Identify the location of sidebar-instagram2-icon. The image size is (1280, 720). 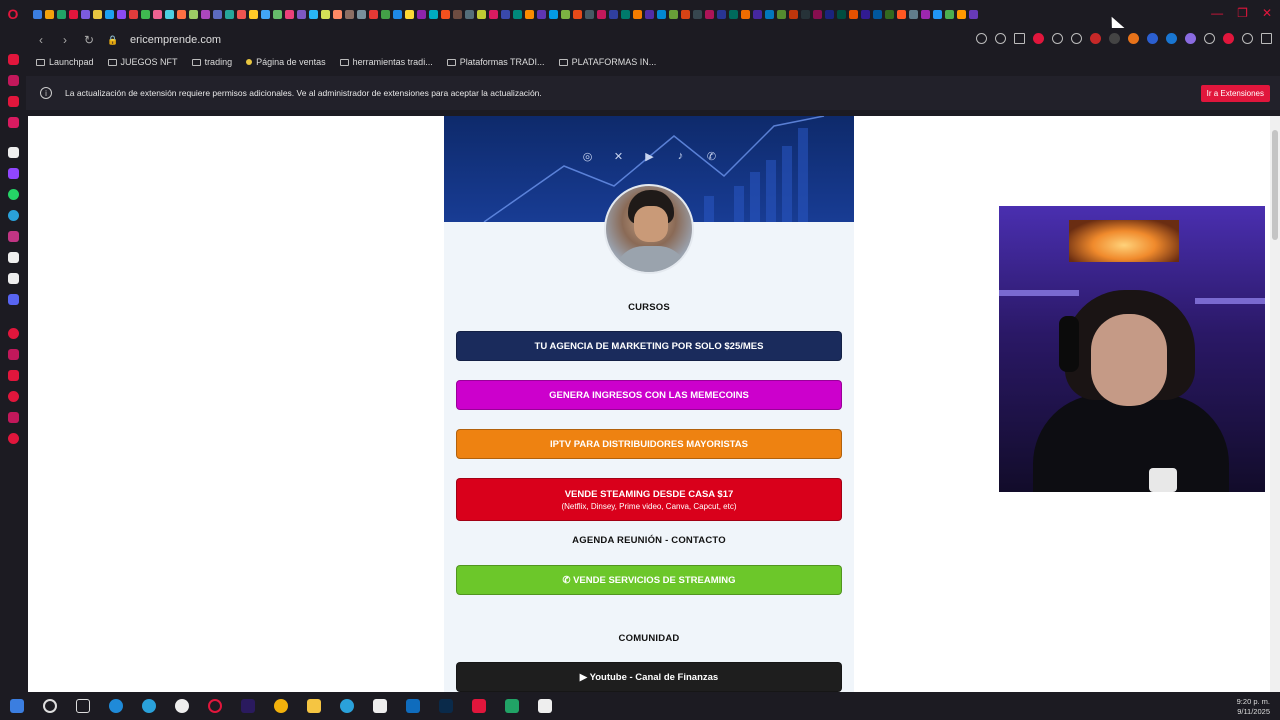
(13, 236).